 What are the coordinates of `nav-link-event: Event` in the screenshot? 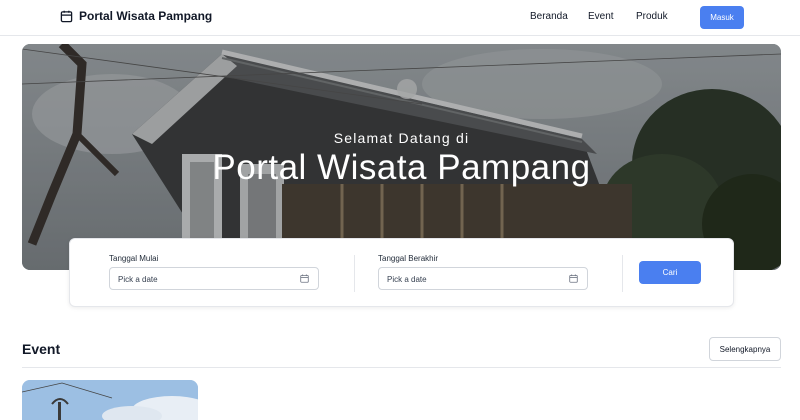 It's located at (601, 16).